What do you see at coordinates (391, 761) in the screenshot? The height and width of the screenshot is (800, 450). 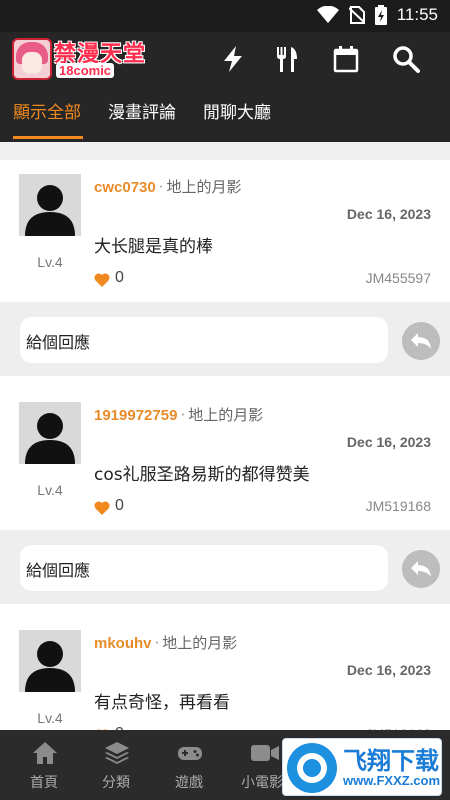 I see `watermark-title: 飞翔下载` at bounding box center [391, 761].